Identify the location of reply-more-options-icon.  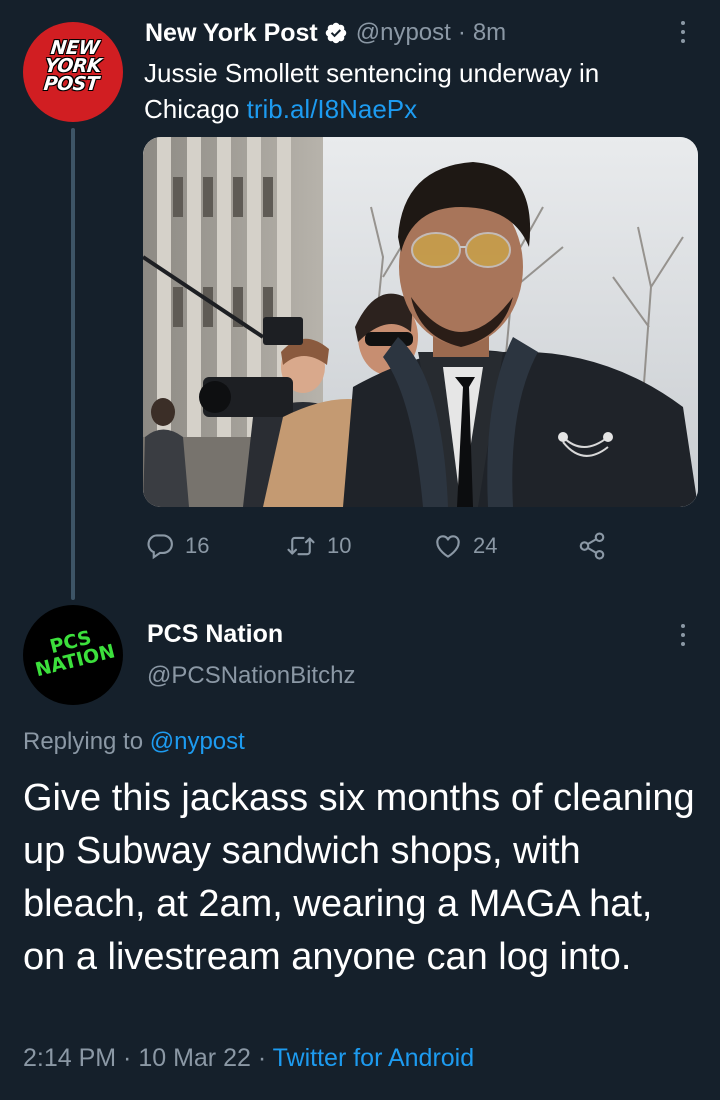
(683, 635).